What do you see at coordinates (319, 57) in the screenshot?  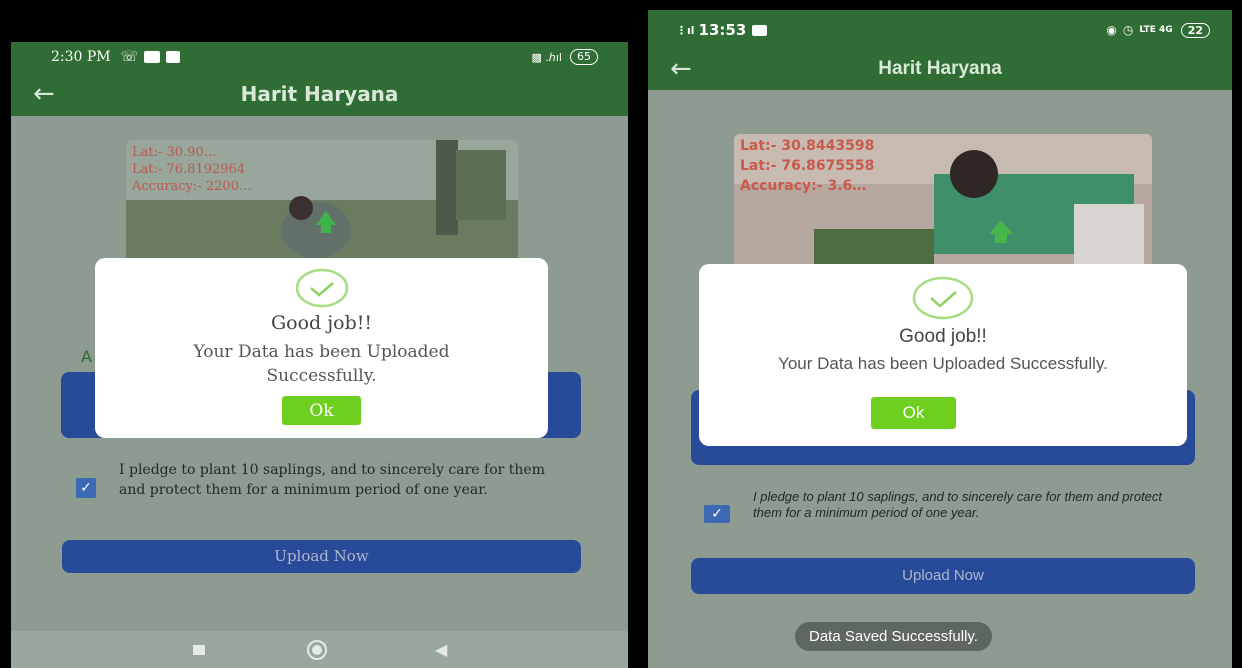 I see `status-bar: 2:30 PM ☏ ▩ .ℎıl 65` at bounding box center [319, 57].